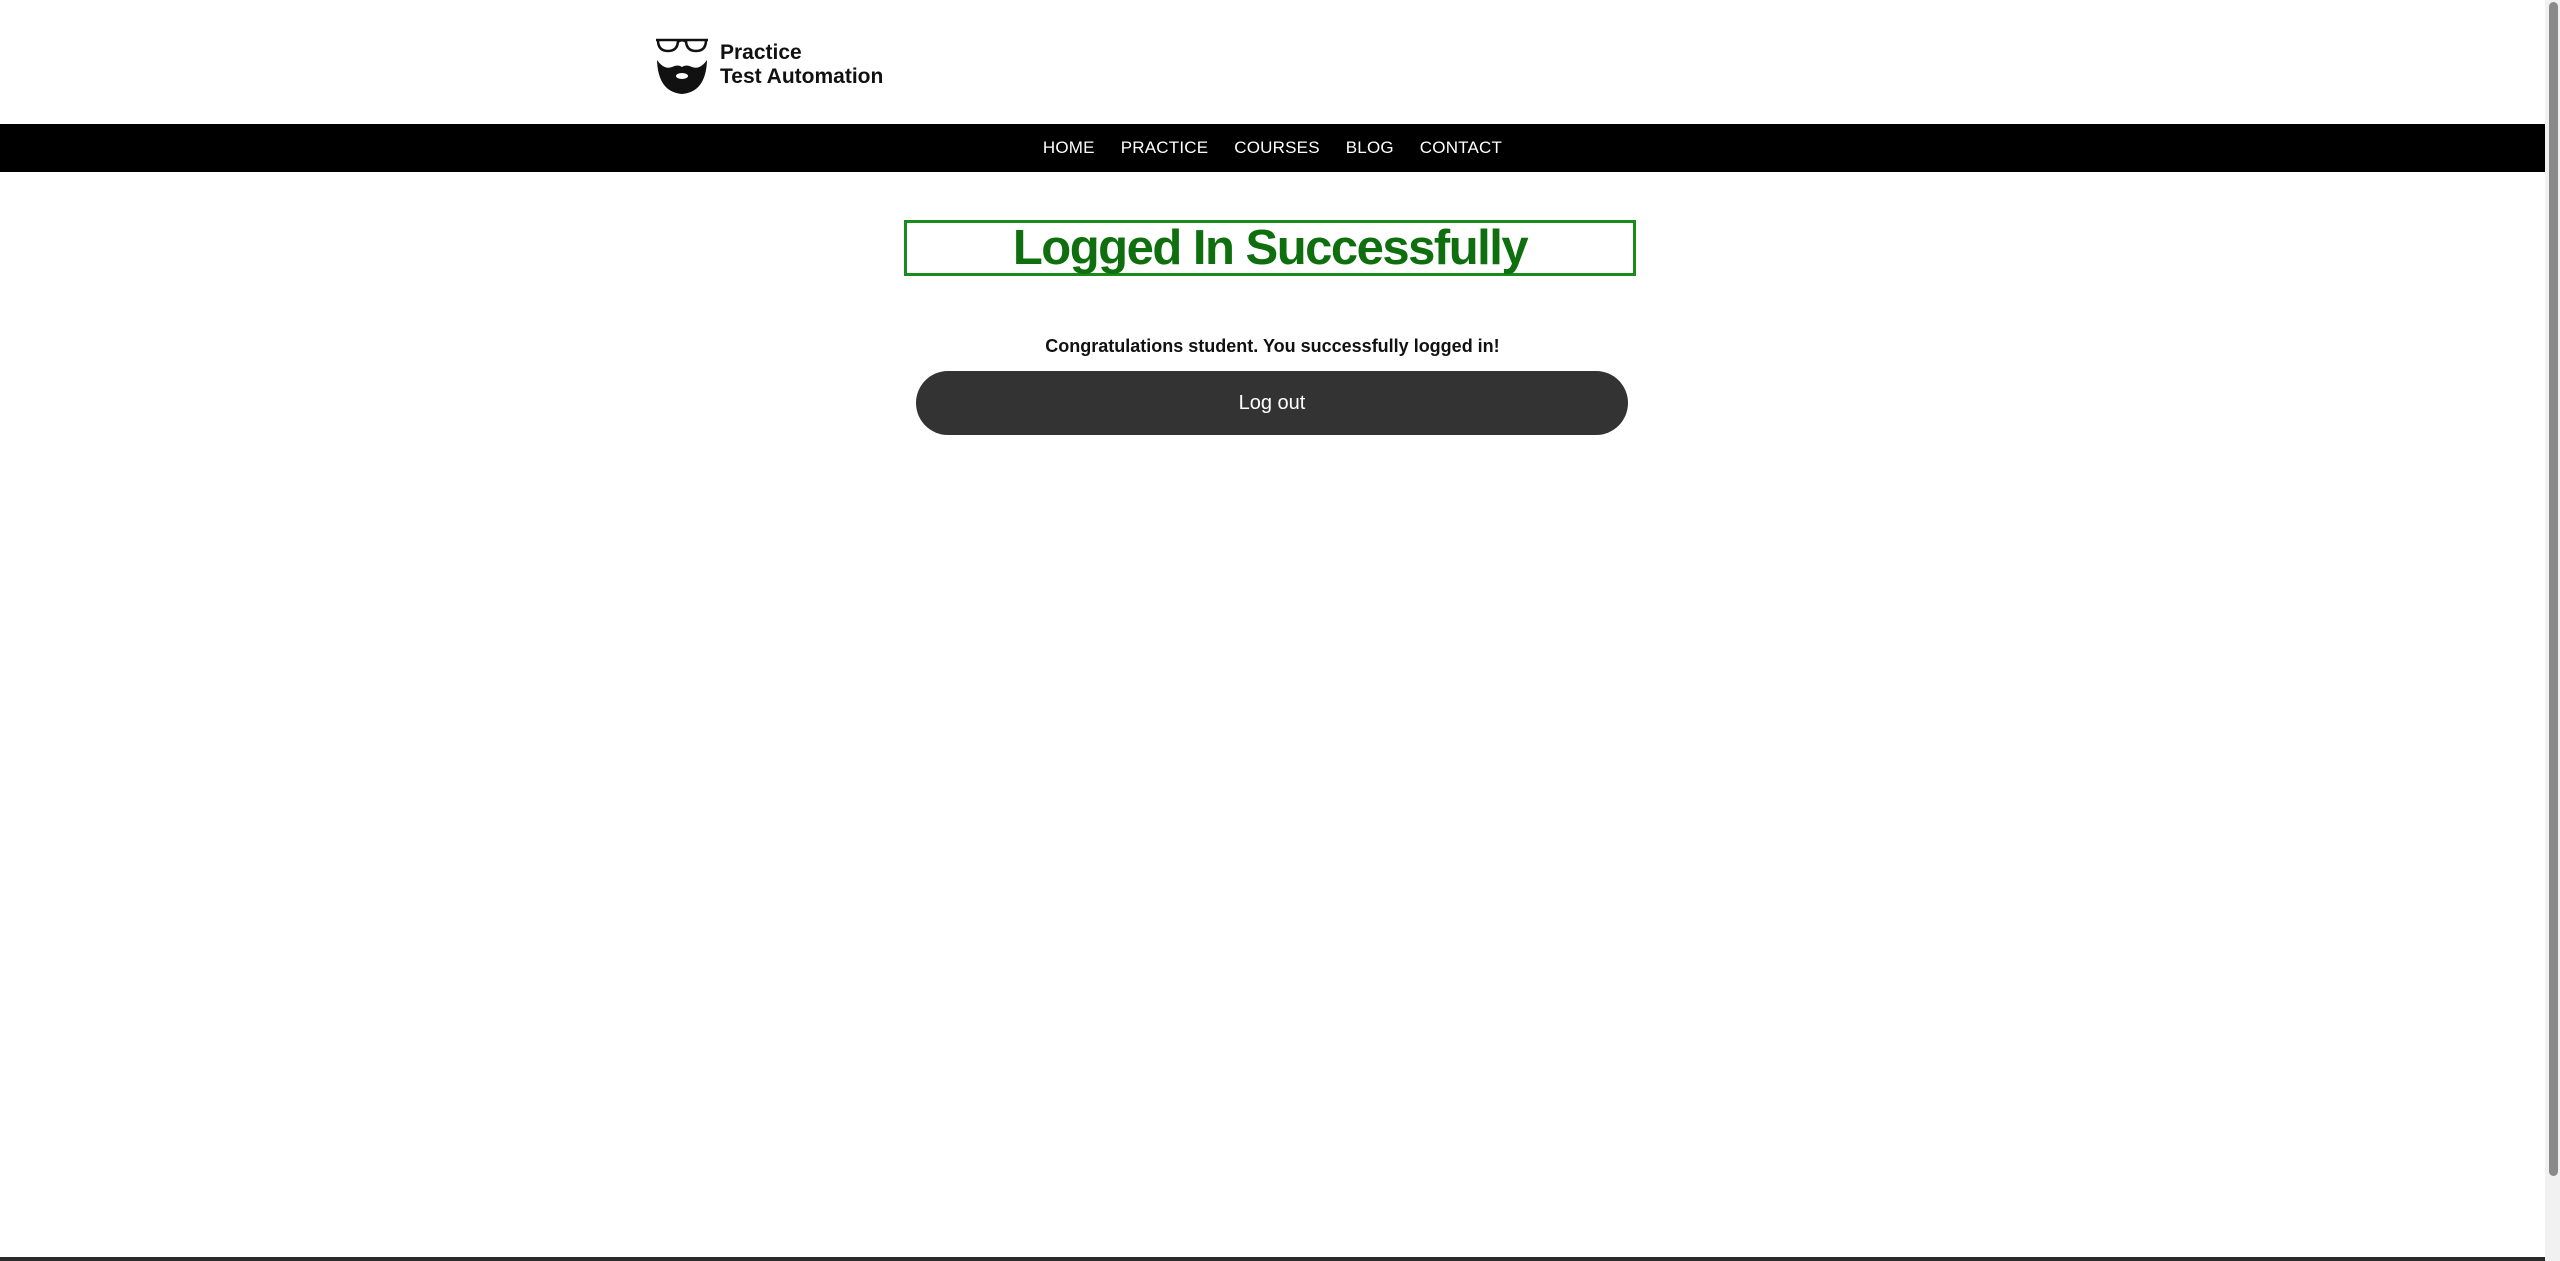 This screenshot has width=2560, height=1261. Describe the element at coordinates (1069, 148) in the screenshot. I see `nav-home: HOME` at that location.